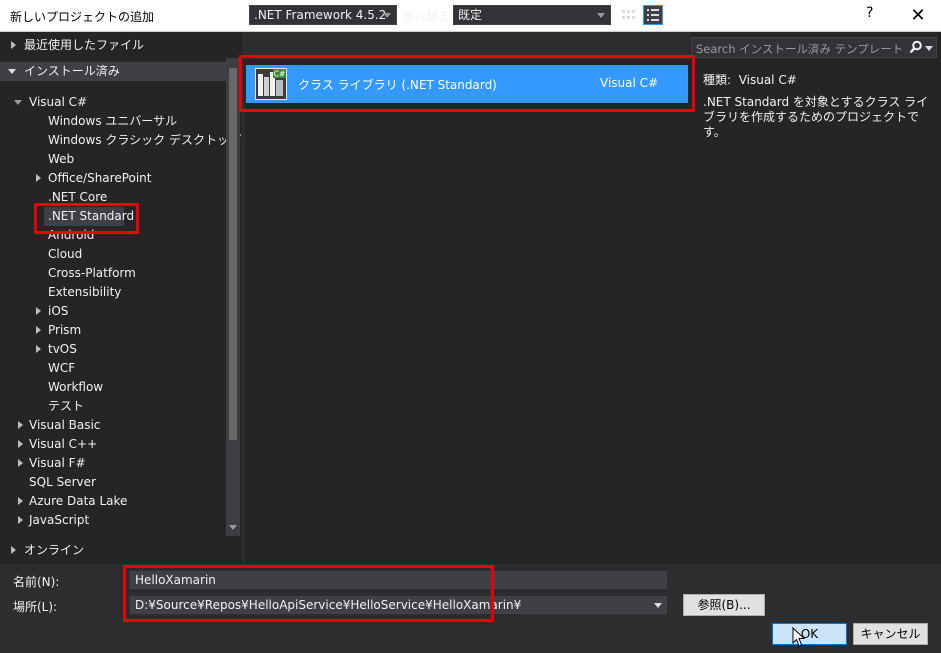 Image resolution: width=941 pixels, height=653 pixels. What do you see at coordinates (323, 15) in the screenshot?
I see `framework-dropdown: .NET Framework 4.5.2` at bounding box center [323, 15].